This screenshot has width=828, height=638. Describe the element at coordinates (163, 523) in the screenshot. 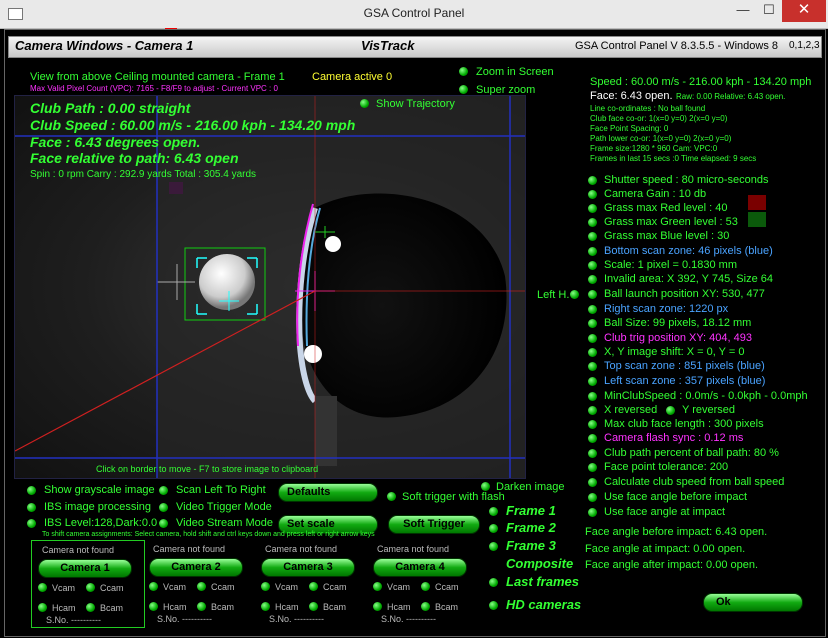

I see `video-stream-radio` at that location.